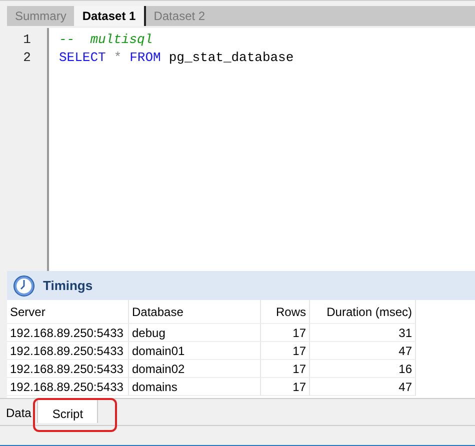 This screenshot has height=446, width=475. Describe the element at coordinates (231, 58) in the screenshot. I see `code-token: pg_stat_database` at that location.